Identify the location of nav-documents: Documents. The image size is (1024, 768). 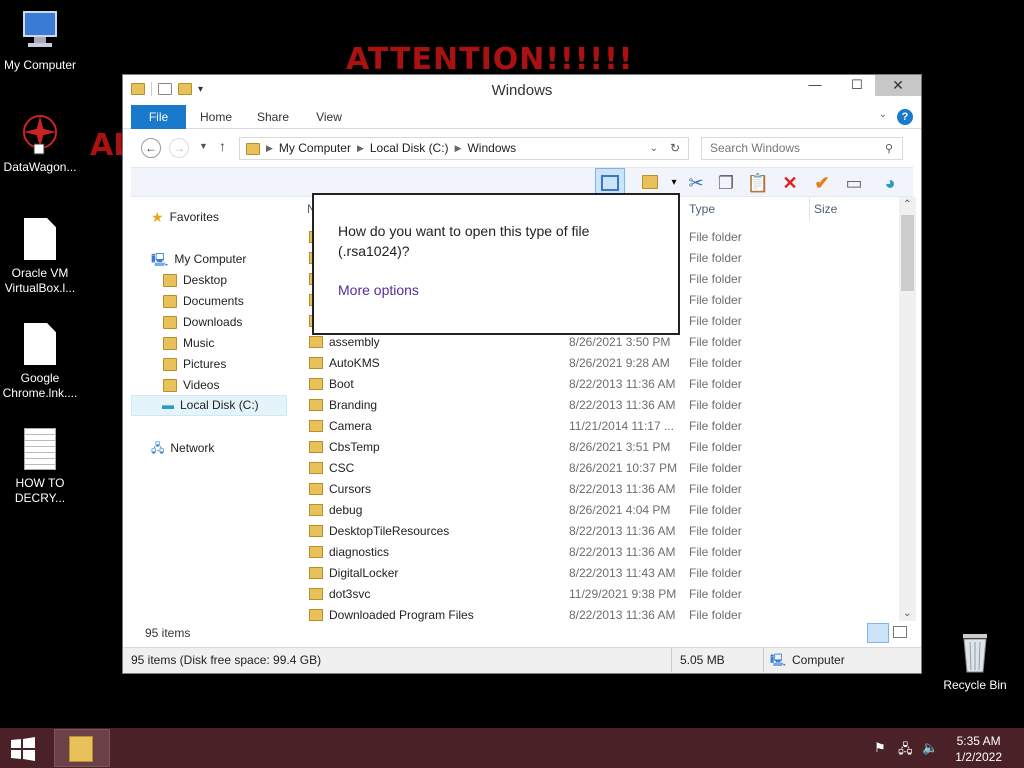
(203, 301).